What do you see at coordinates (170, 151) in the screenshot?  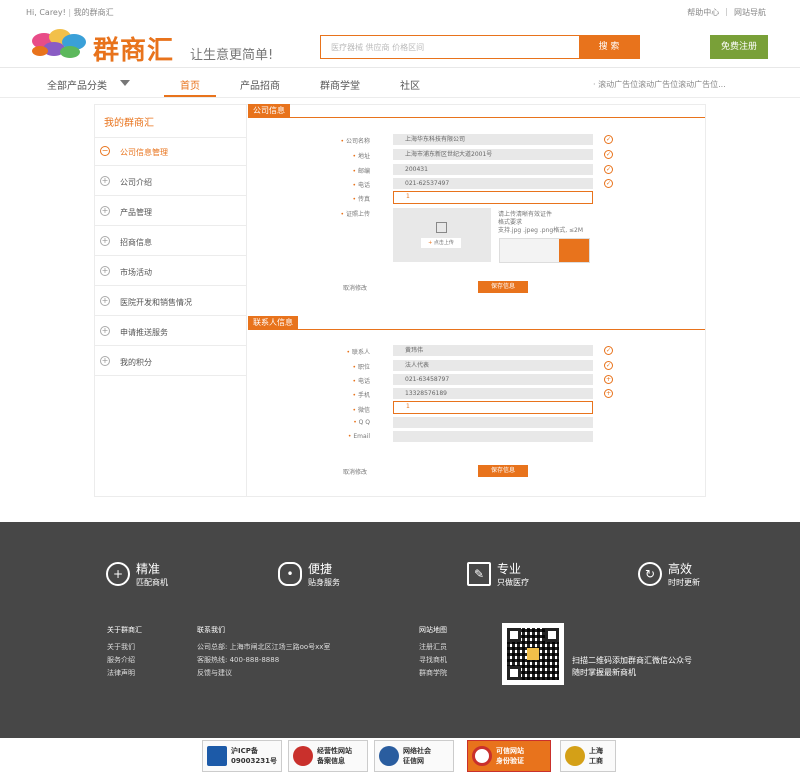 I see `sidebar-item-company-info: − 公司信息管理` at bounding box center [170, 151].